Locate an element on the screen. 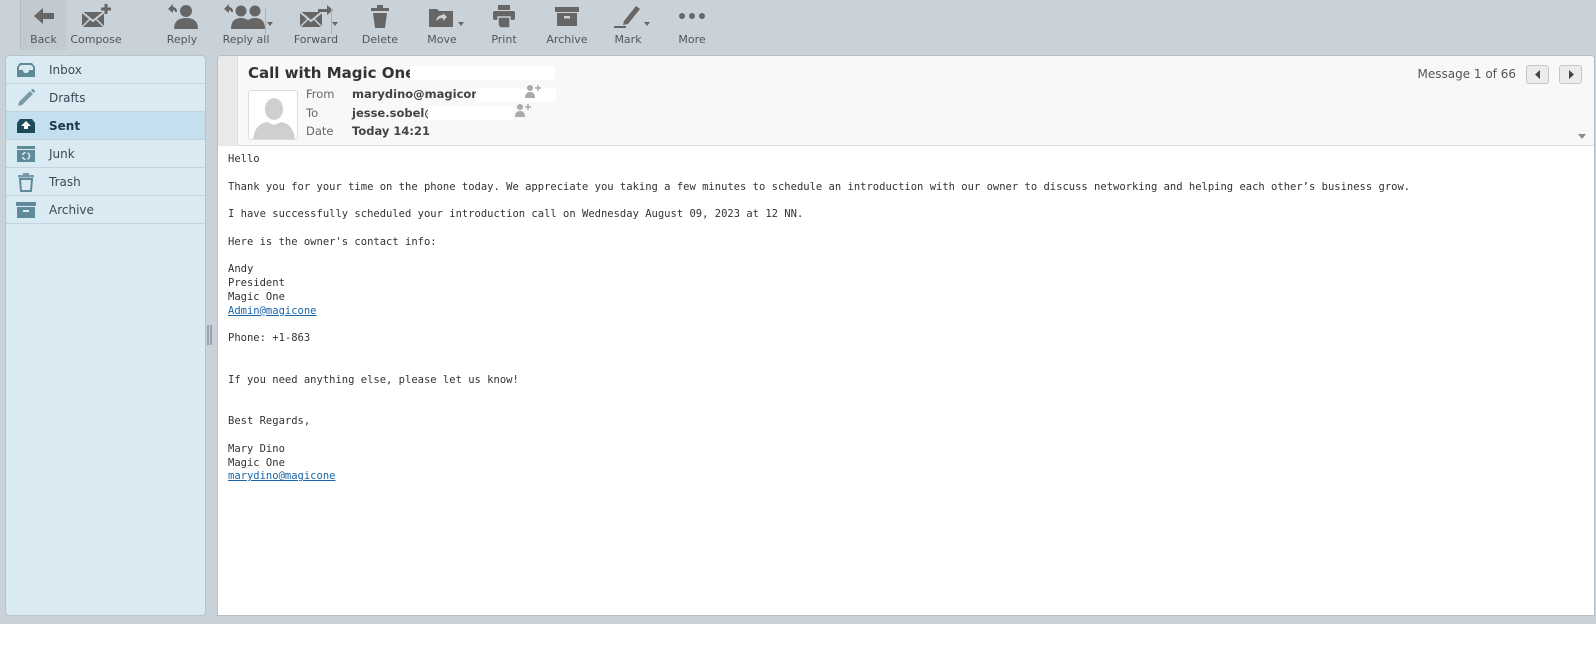  folder-trash: Trash is located at coordinates (105, 182).